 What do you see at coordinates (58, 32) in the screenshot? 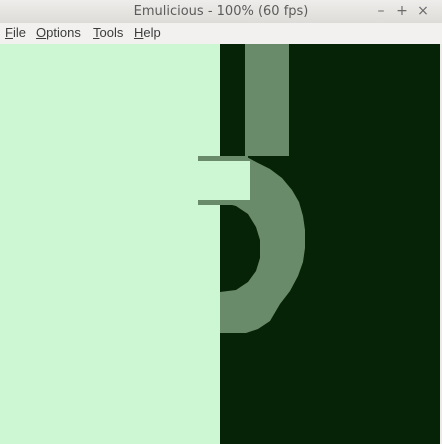
I see `menu-options: Options` at bounding box center [58, 32].